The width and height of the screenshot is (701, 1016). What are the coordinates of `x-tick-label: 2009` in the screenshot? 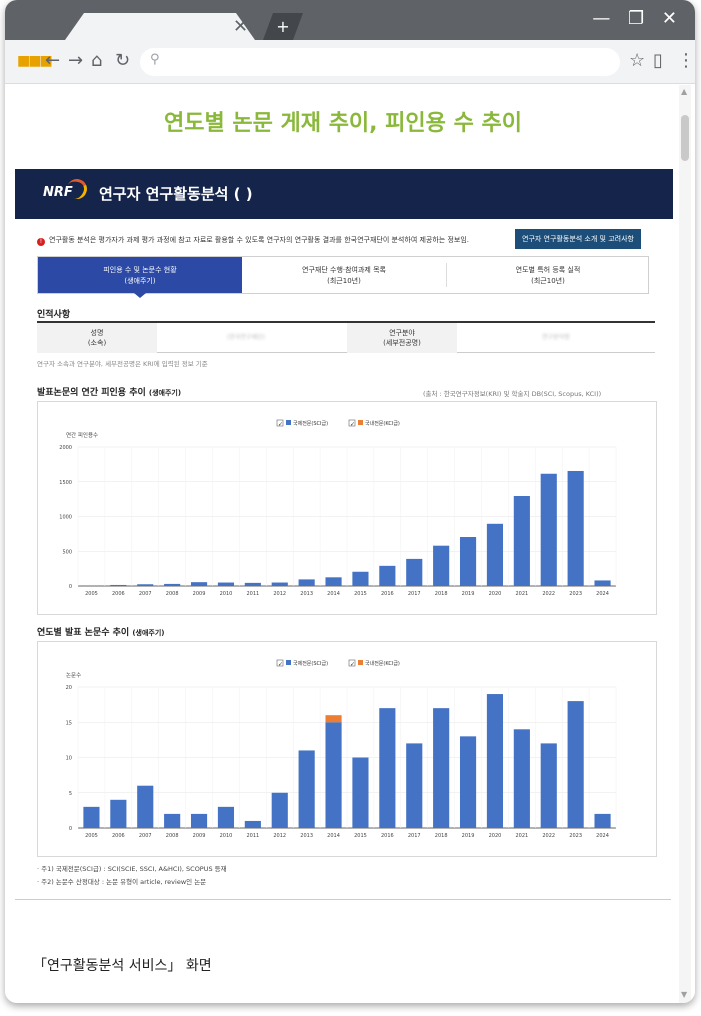 It's located at (199, 594).